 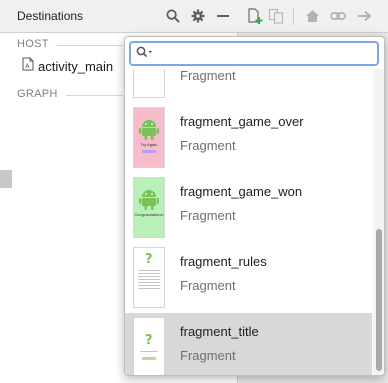 What do you see at coordinates (149, 214) in the screenshot?
I see `thumbnail-caption: Congratulations!` at bounding box center [149, 214].